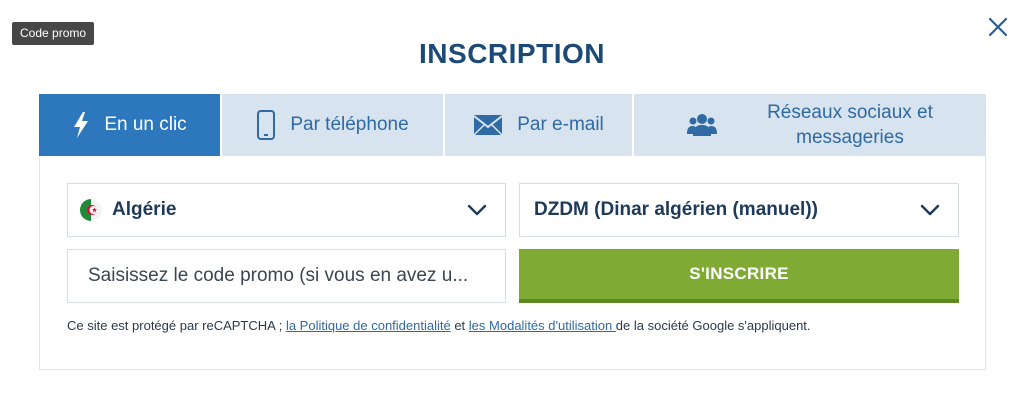 This screenshot has width=1024, height=407. I want to click on terms-link: les Modalités d'utilisation, so click(542, 325).